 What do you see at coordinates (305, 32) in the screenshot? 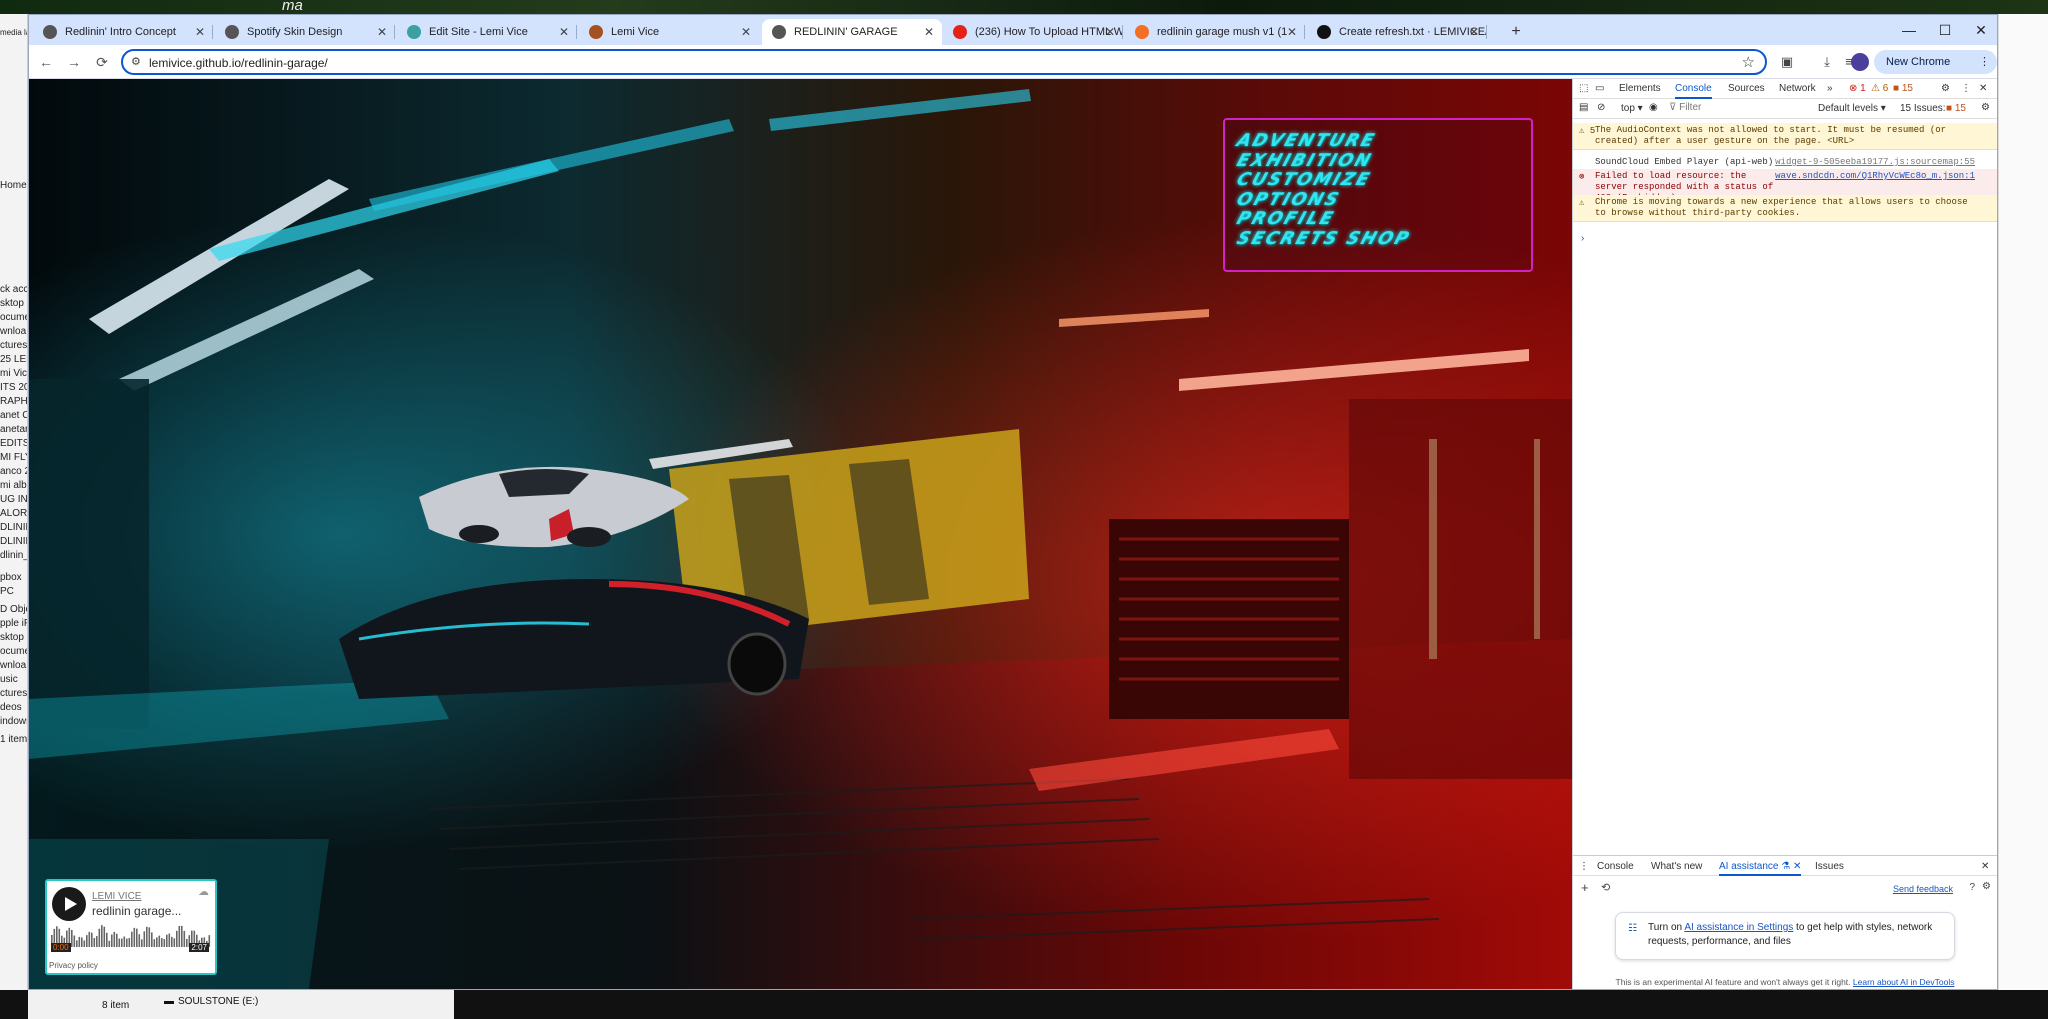
I see `browser-tab: Spotify Skin Design ✕` at bounding box center [305, 32].